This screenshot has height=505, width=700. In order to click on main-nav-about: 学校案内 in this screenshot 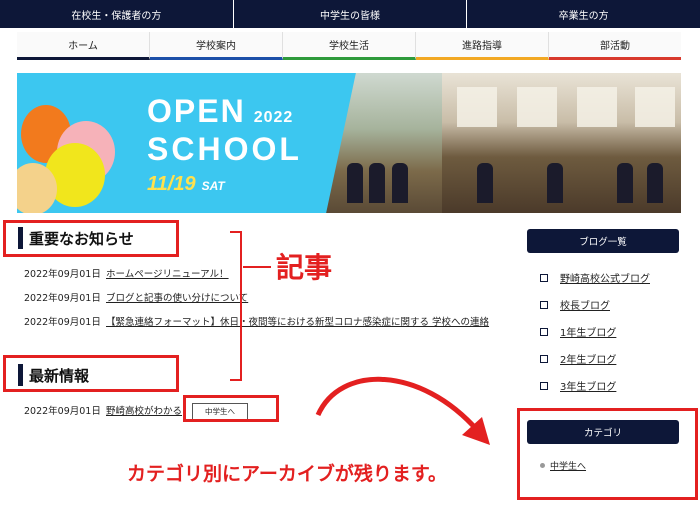, I will do `click(216, 46)`.